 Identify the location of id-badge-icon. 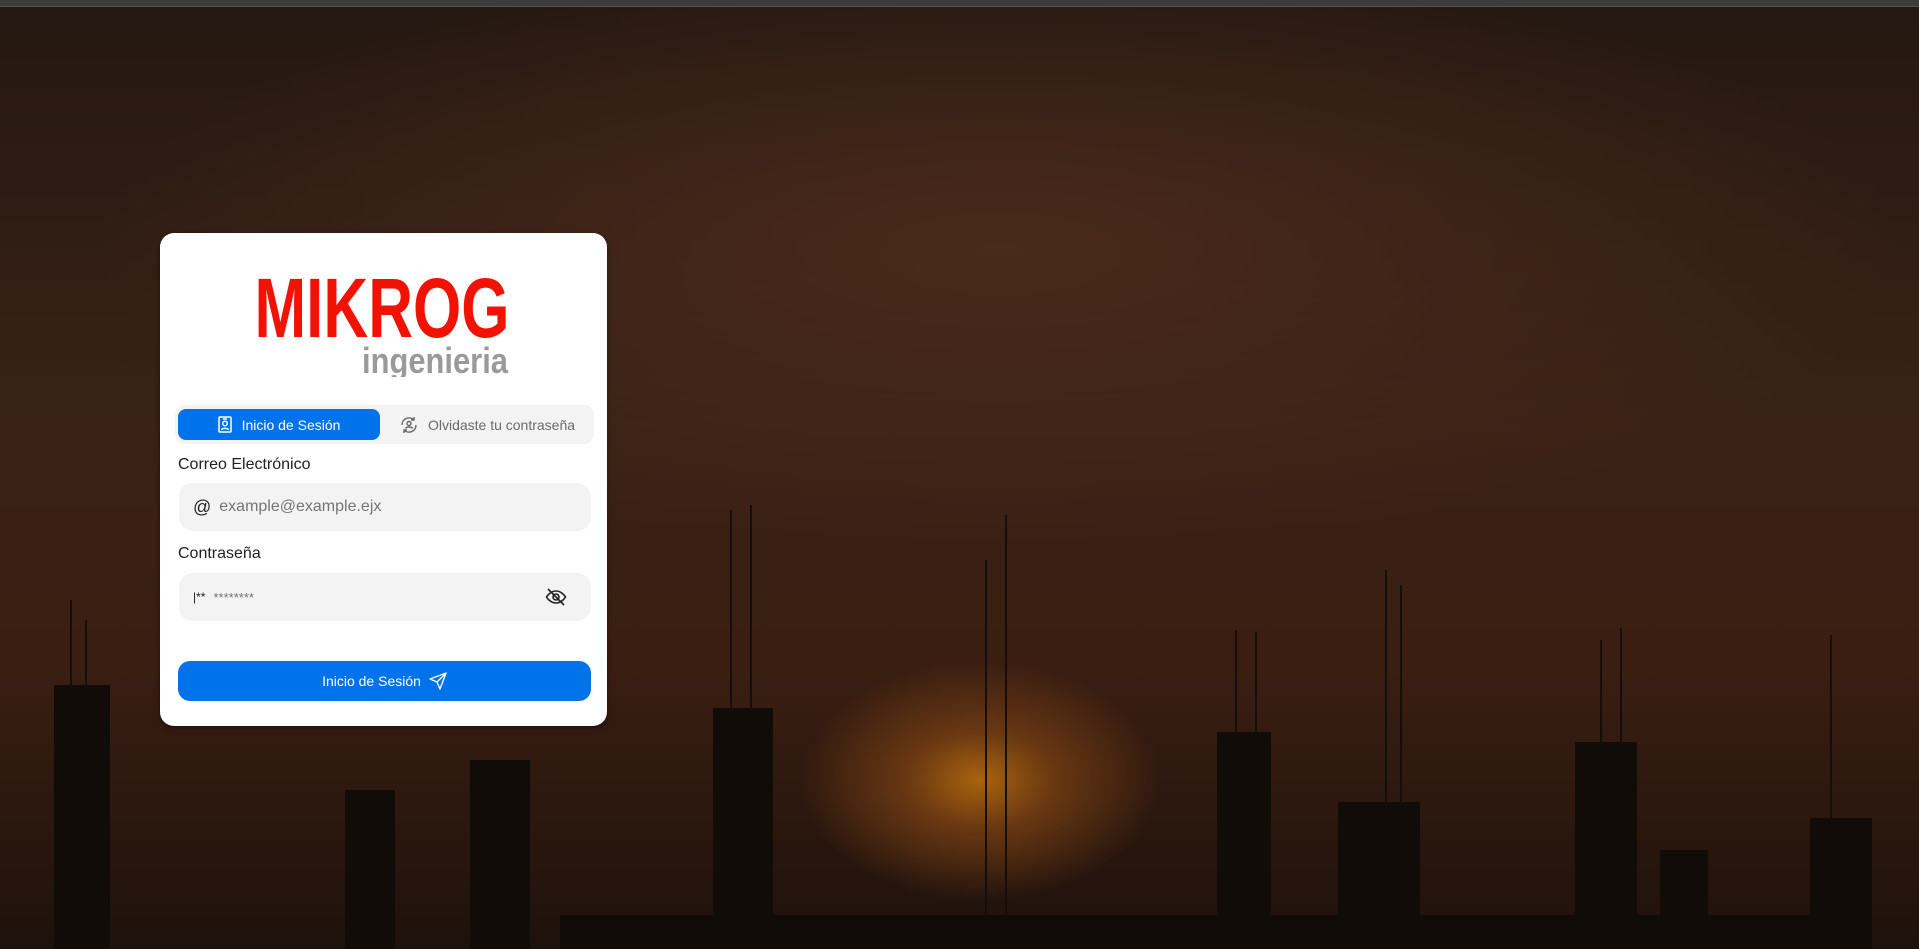
(224, 424).